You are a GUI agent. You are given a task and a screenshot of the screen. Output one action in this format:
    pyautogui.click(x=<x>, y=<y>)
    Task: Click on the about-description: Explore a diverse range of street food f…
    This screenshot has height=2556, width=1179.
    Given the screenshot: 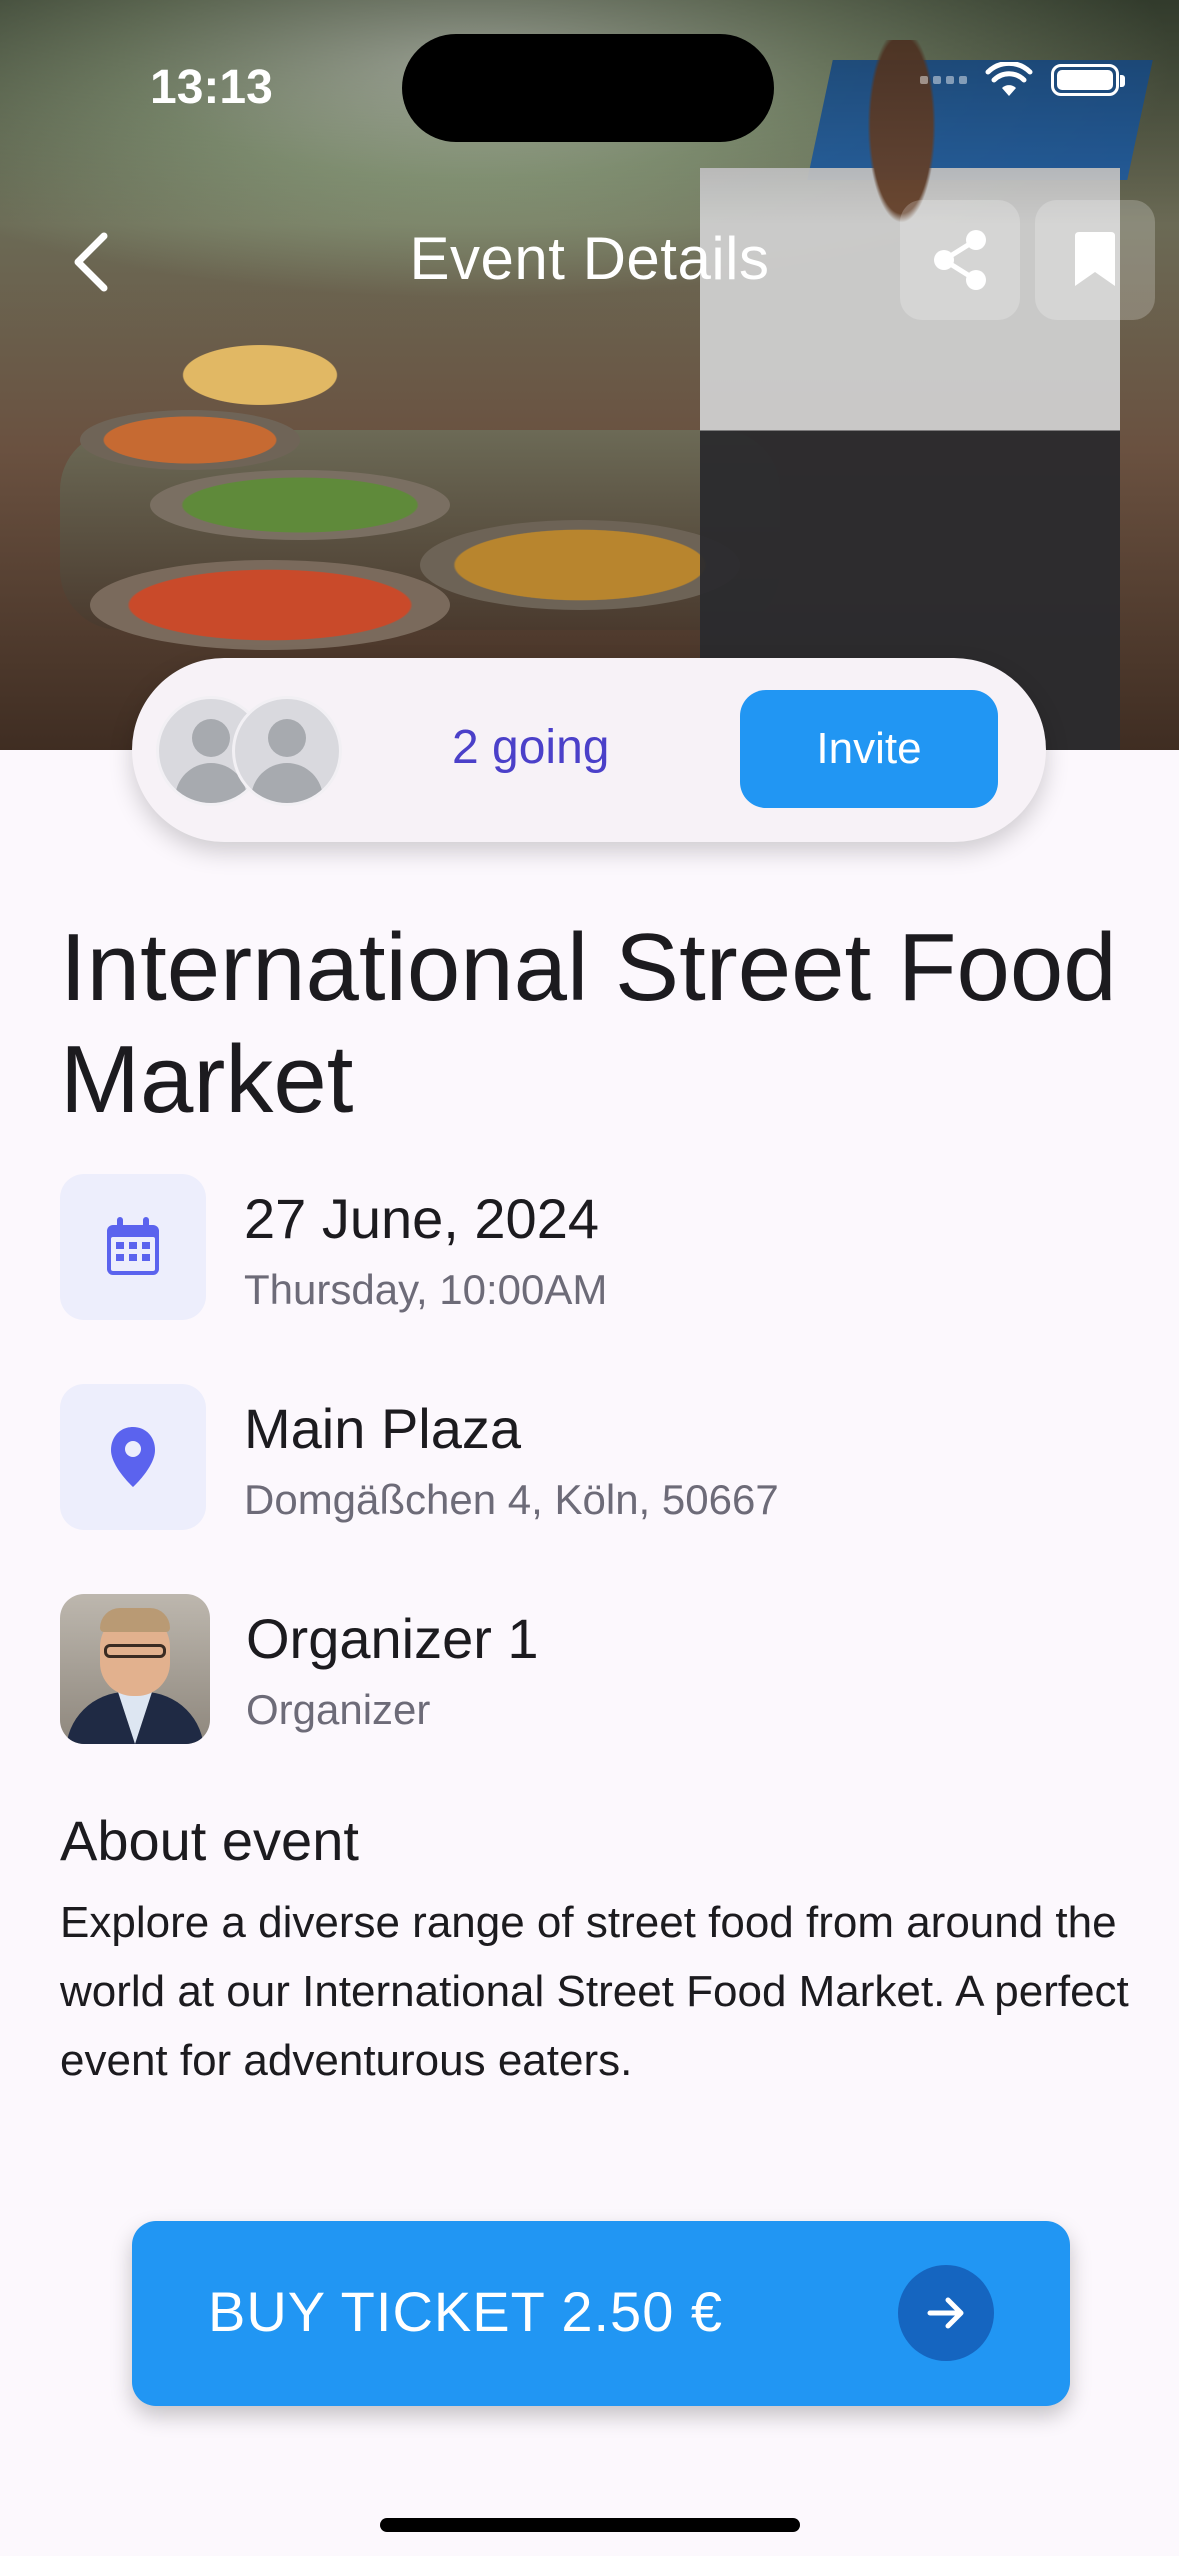 What is the action you would take?
    pyautogui.click(x=594, y=1991)
    